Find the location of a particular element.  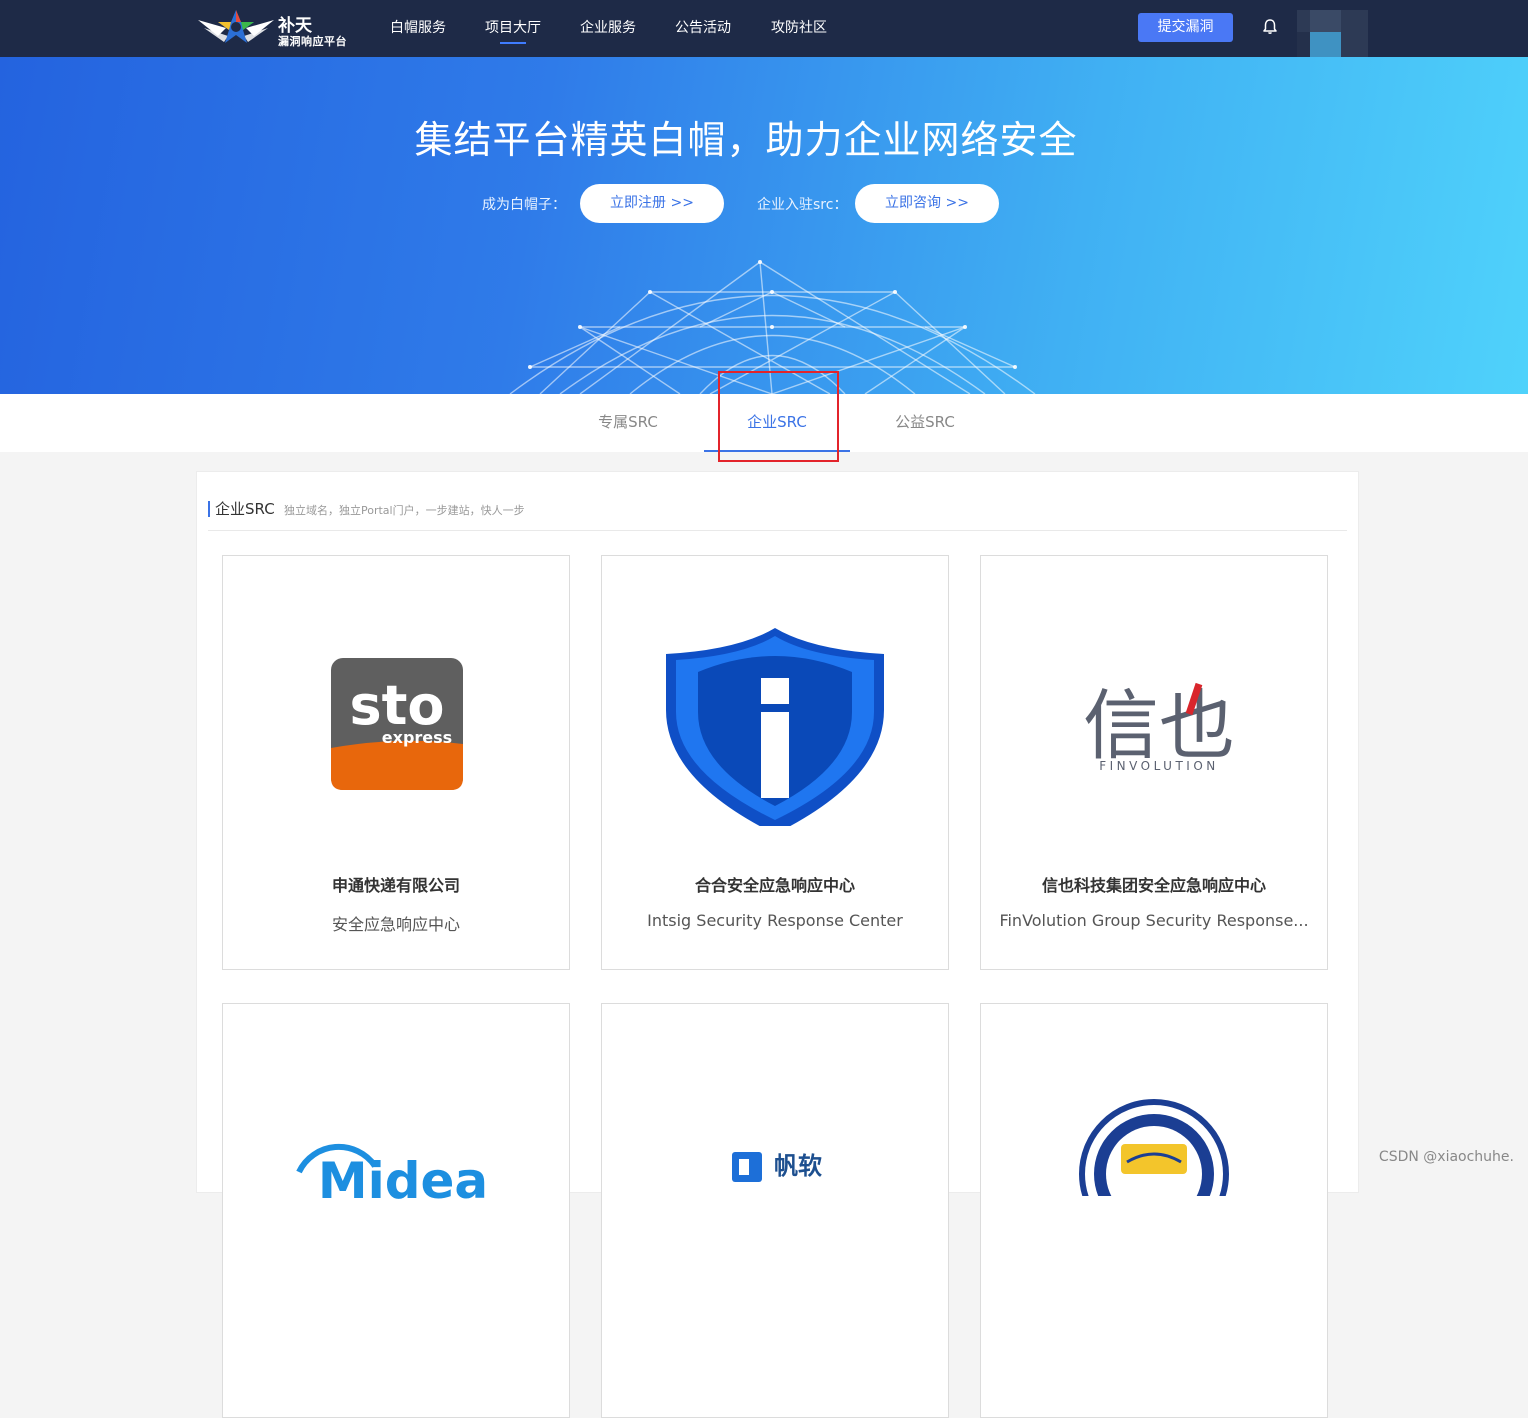

card-desc: Intsig Security Response Center is located at coordinates (775, 920).